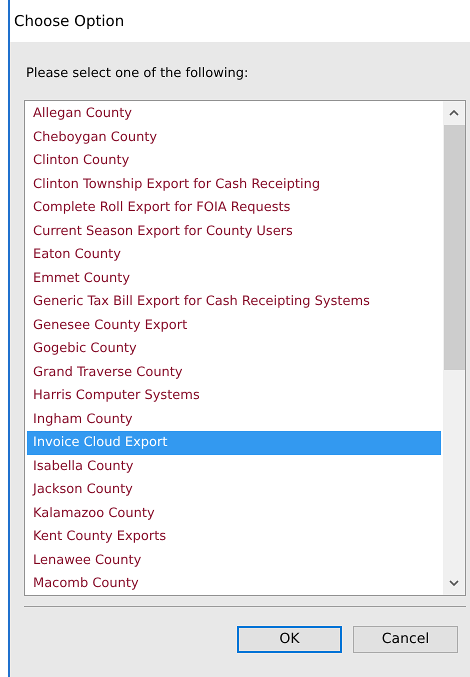  Describe the element at coordinates (234, 254) in the screenshot. I see `list-option: Eaton County` at that location.